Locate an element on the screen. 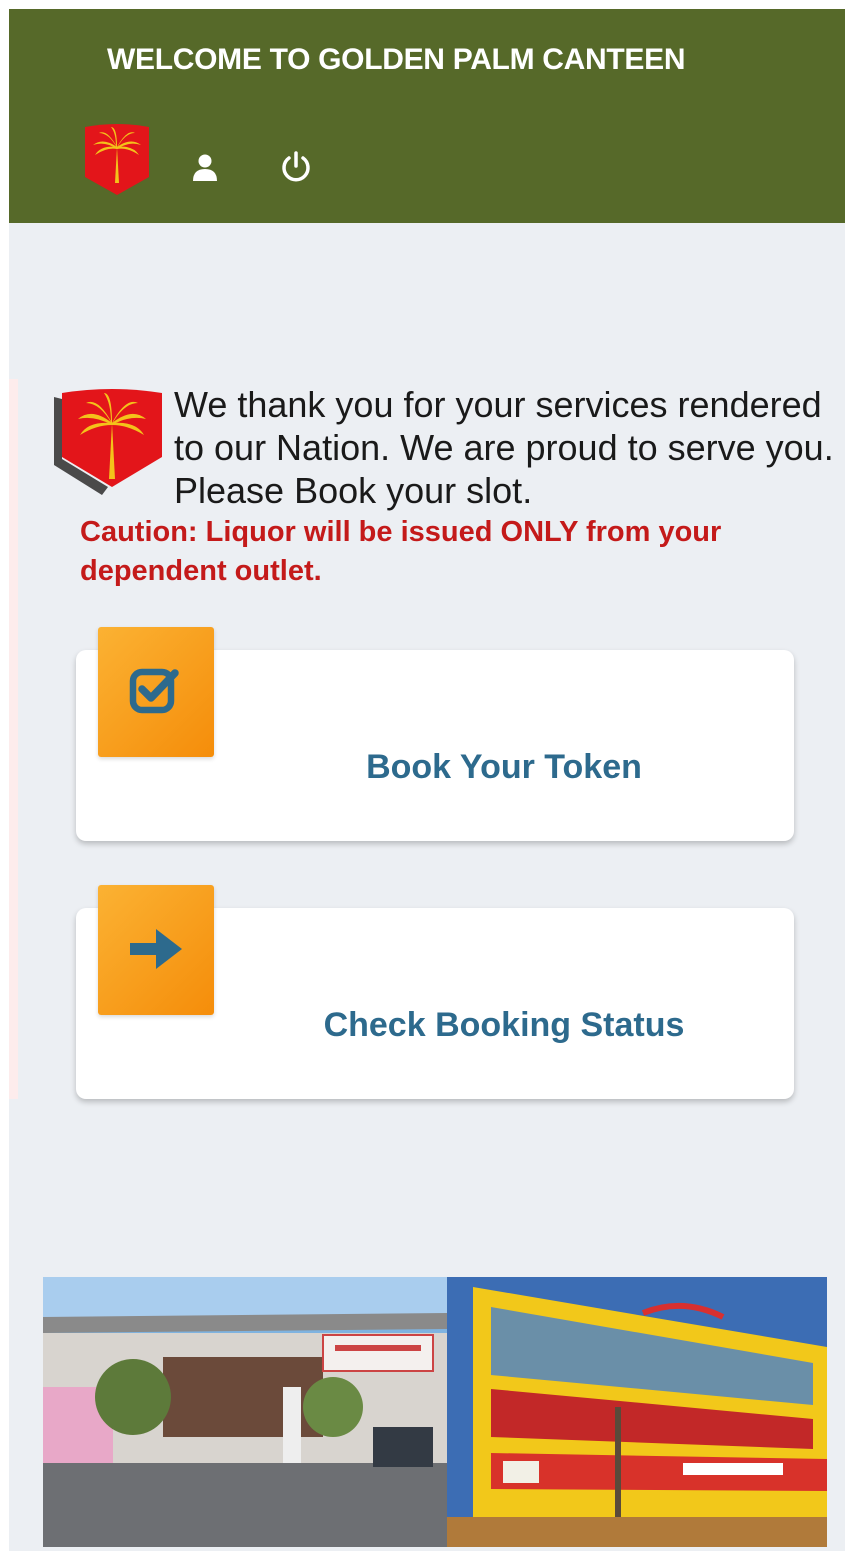  header-title: WELCOME TO GOLDEN PALM CANTEEN is located at coordinates (396, 59).